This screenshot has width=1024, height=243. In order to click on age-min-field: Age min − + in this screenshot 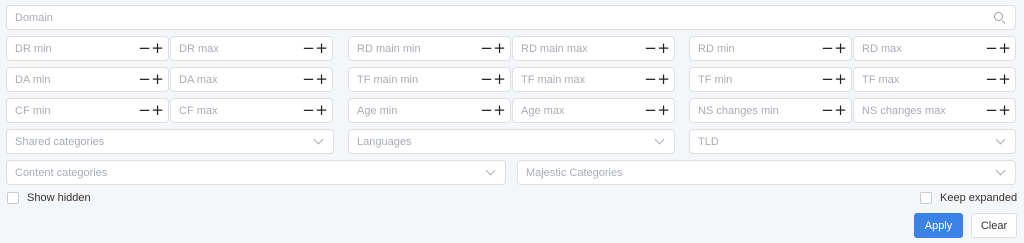, I will do `click(429, 110)`.